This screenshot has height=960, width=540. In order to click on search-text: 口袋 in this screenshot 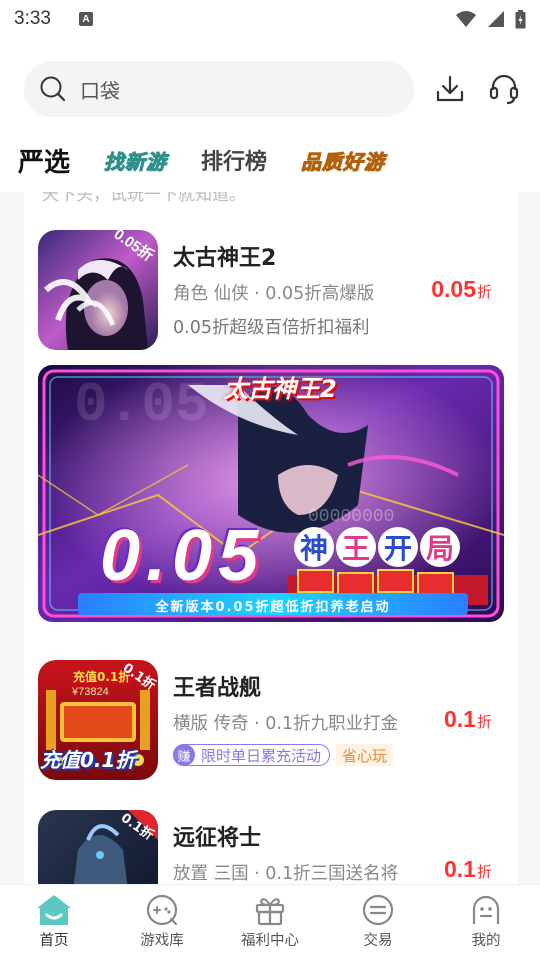, I will do `click(100, 90)`.